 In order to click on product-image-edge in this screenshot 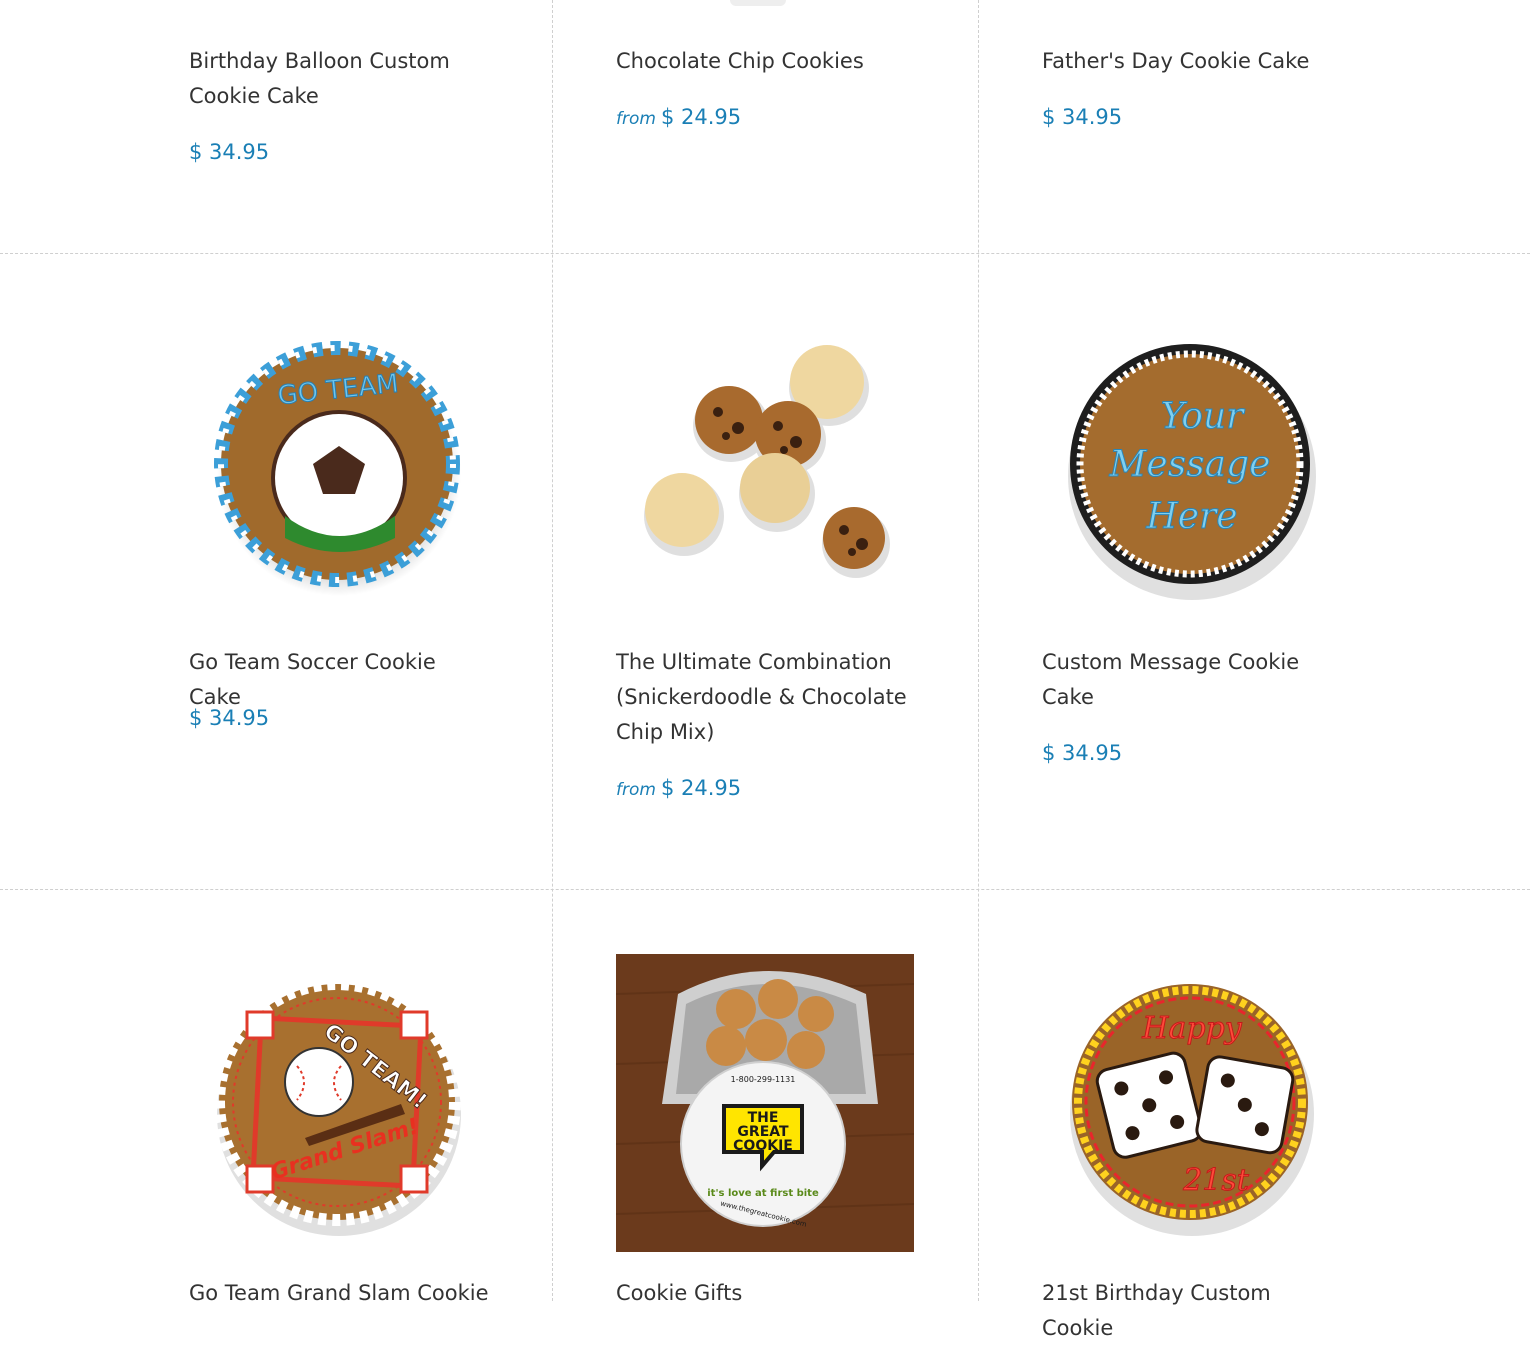, I will do `click(758, 3)`.